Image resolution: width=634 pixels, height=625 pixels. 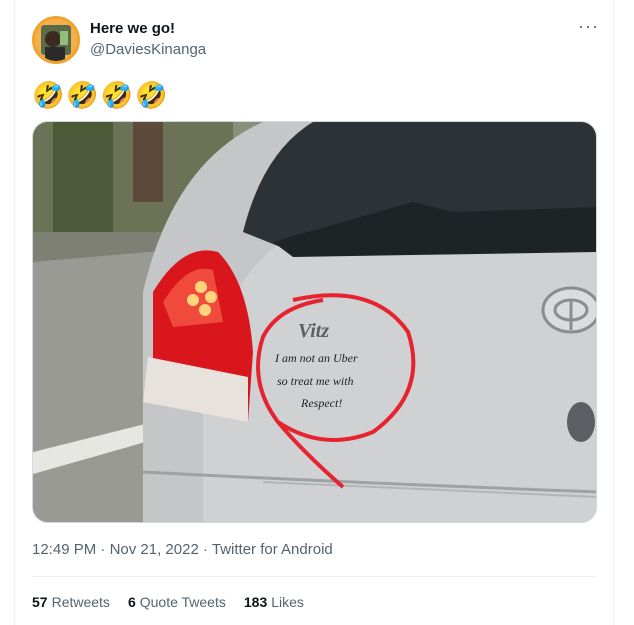 I want to click on tweet-source: Twitter for Android, so click(x=272, y=549).